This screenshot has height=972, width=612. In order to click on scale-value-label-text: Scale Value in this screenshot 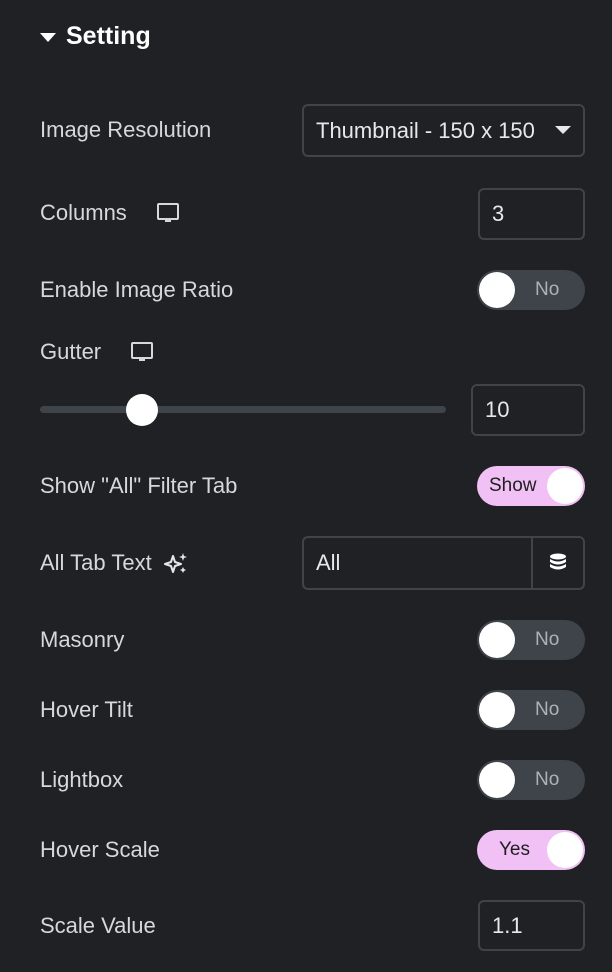, I will do `click(98, 925)`.